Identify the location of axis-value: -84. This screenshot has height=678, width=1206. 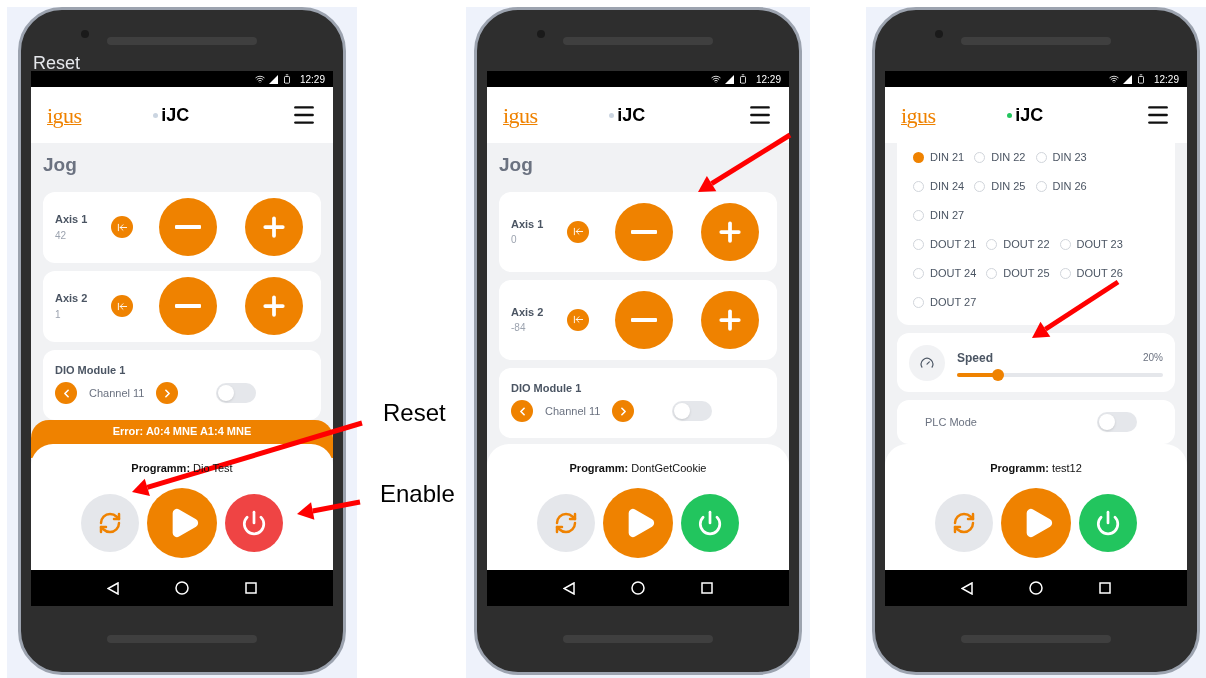
(519, 328).